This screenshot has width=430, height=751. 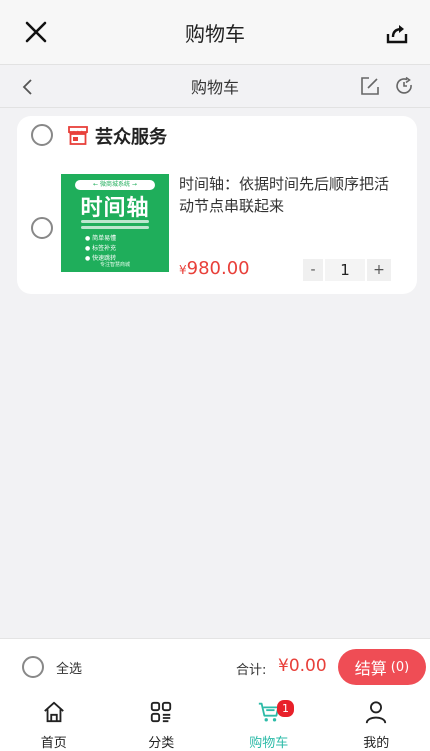 What do you see at coordinates (101, 248) in the screenshot?
I see `thumbnail-feature: ● 标签补充` at bounding box center [101, 248].